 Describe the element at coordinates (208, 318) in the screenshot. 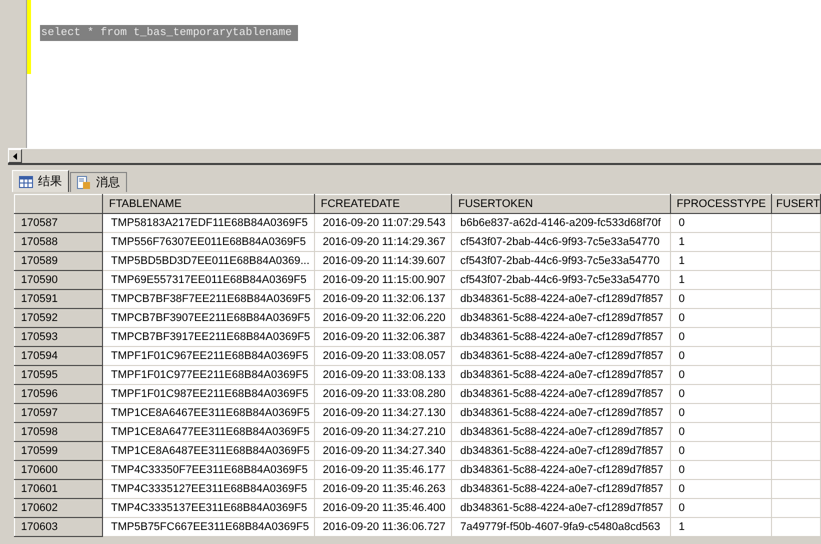

I see `table-cell: TMPCB7BF3907EE211E68B84A0369F5` at that location.